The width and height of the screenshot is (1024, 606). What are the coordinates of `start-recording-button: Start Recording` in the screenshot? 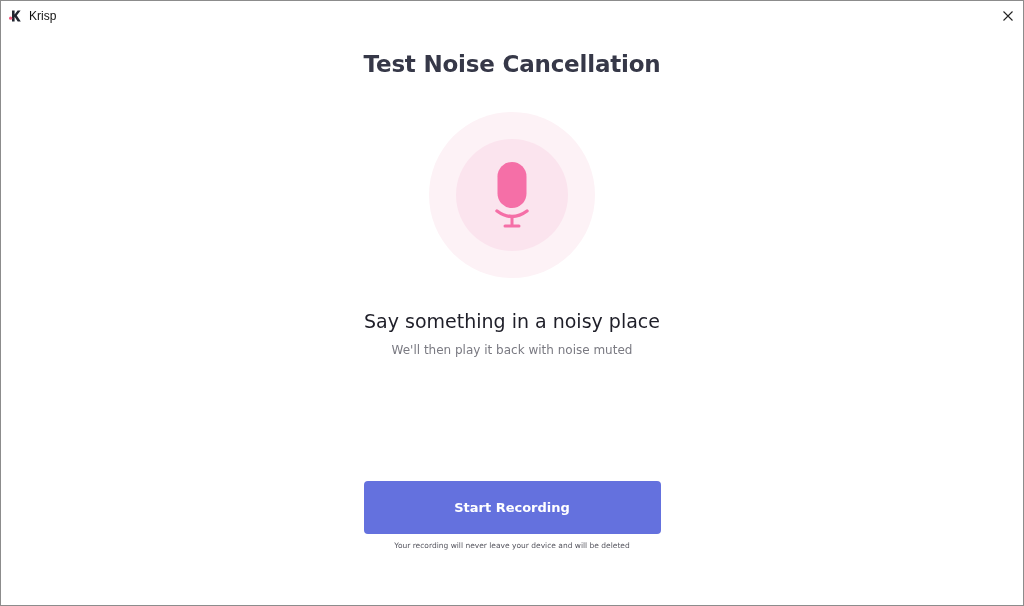 It's located at (512, 507).